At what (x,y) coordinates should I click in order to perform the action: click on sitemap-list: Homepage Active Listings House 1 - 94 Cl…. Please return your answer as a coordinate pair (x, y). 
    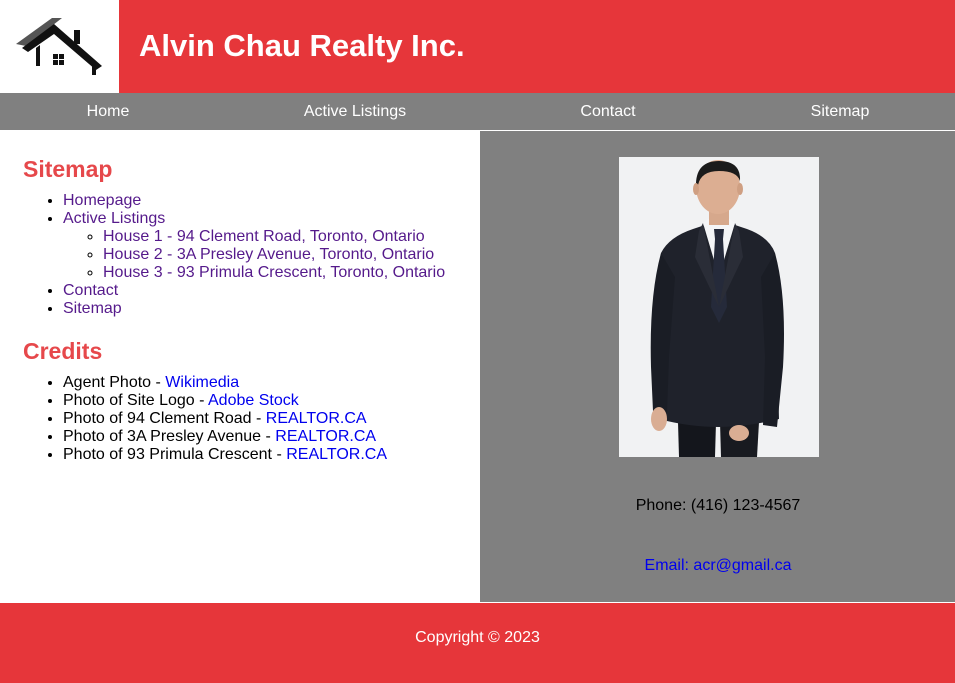
    Looking at the image, I should click on (234, 255).